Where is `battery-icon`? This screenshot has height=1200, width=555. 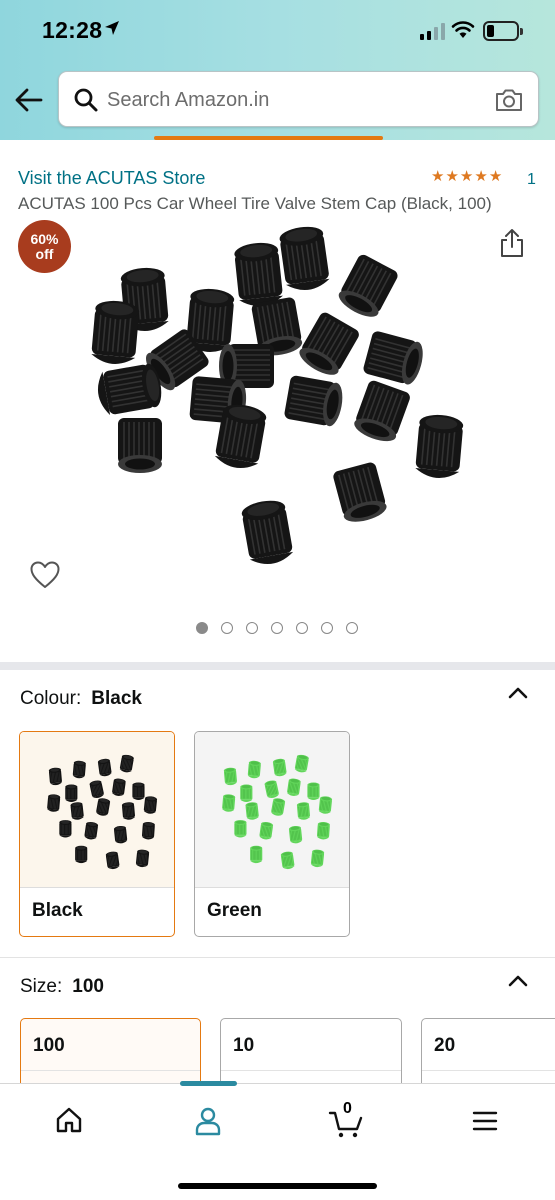 battery-icon is located at coordinates (503, 31).